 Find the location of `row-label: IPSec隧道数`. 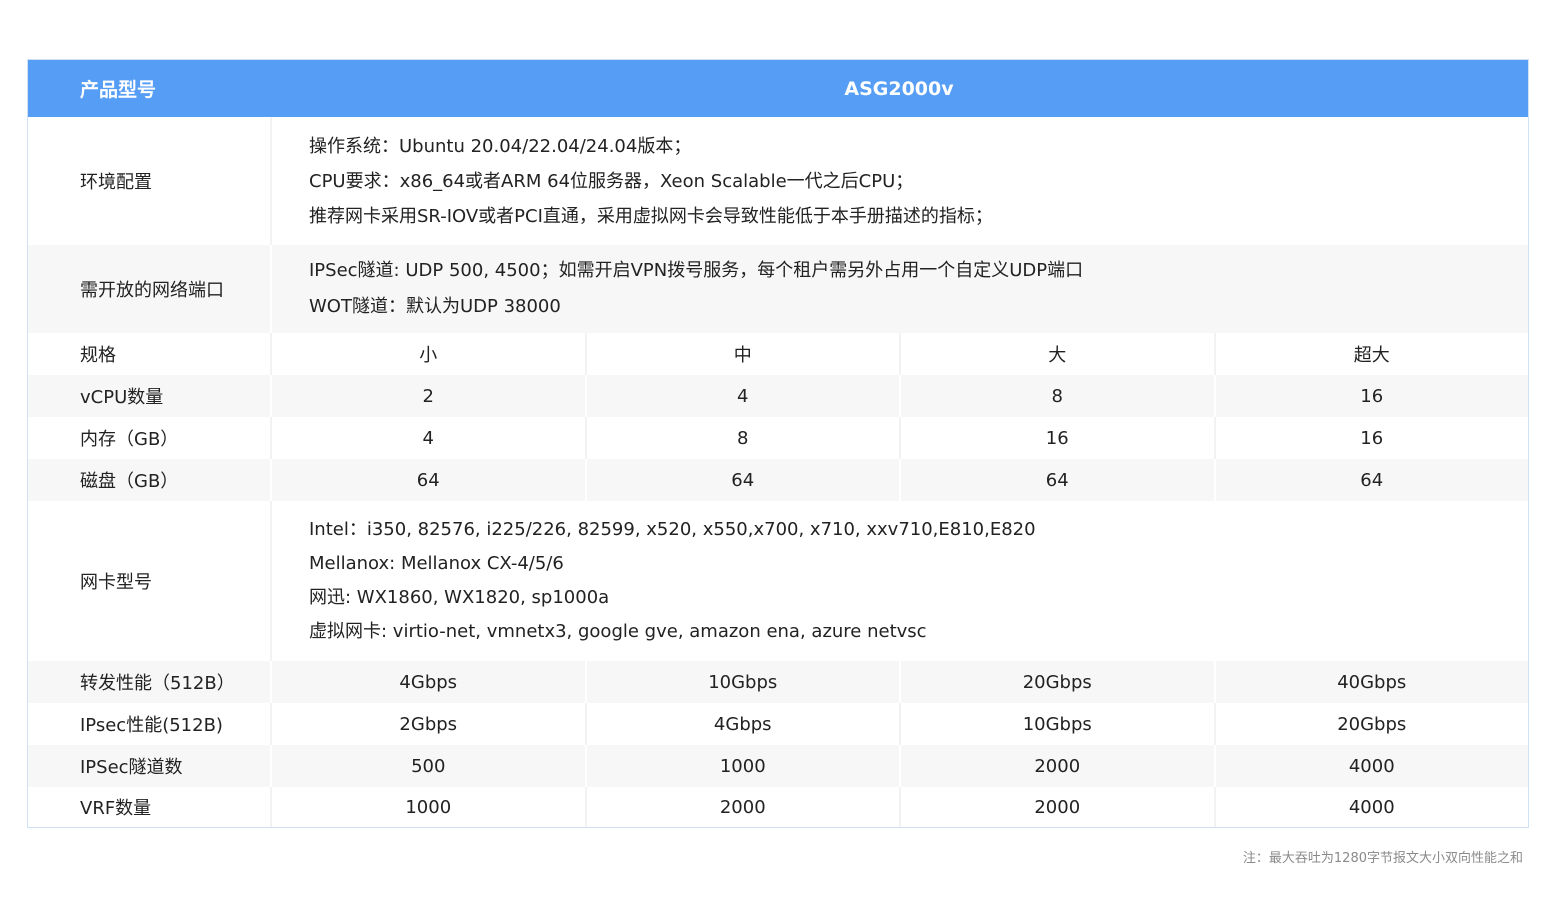

row-label: IPSec隧道数 is located at coordinates (131, 767).